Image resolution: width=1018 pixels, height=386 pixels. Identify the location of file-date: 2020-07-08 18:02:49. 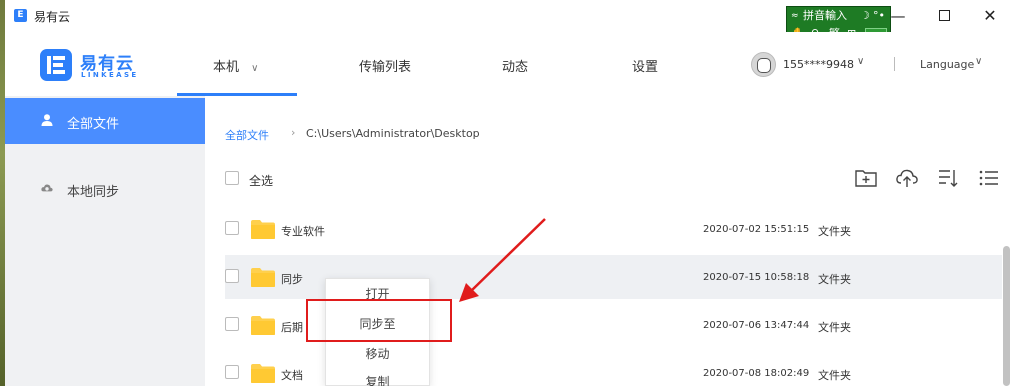
(756, 373).